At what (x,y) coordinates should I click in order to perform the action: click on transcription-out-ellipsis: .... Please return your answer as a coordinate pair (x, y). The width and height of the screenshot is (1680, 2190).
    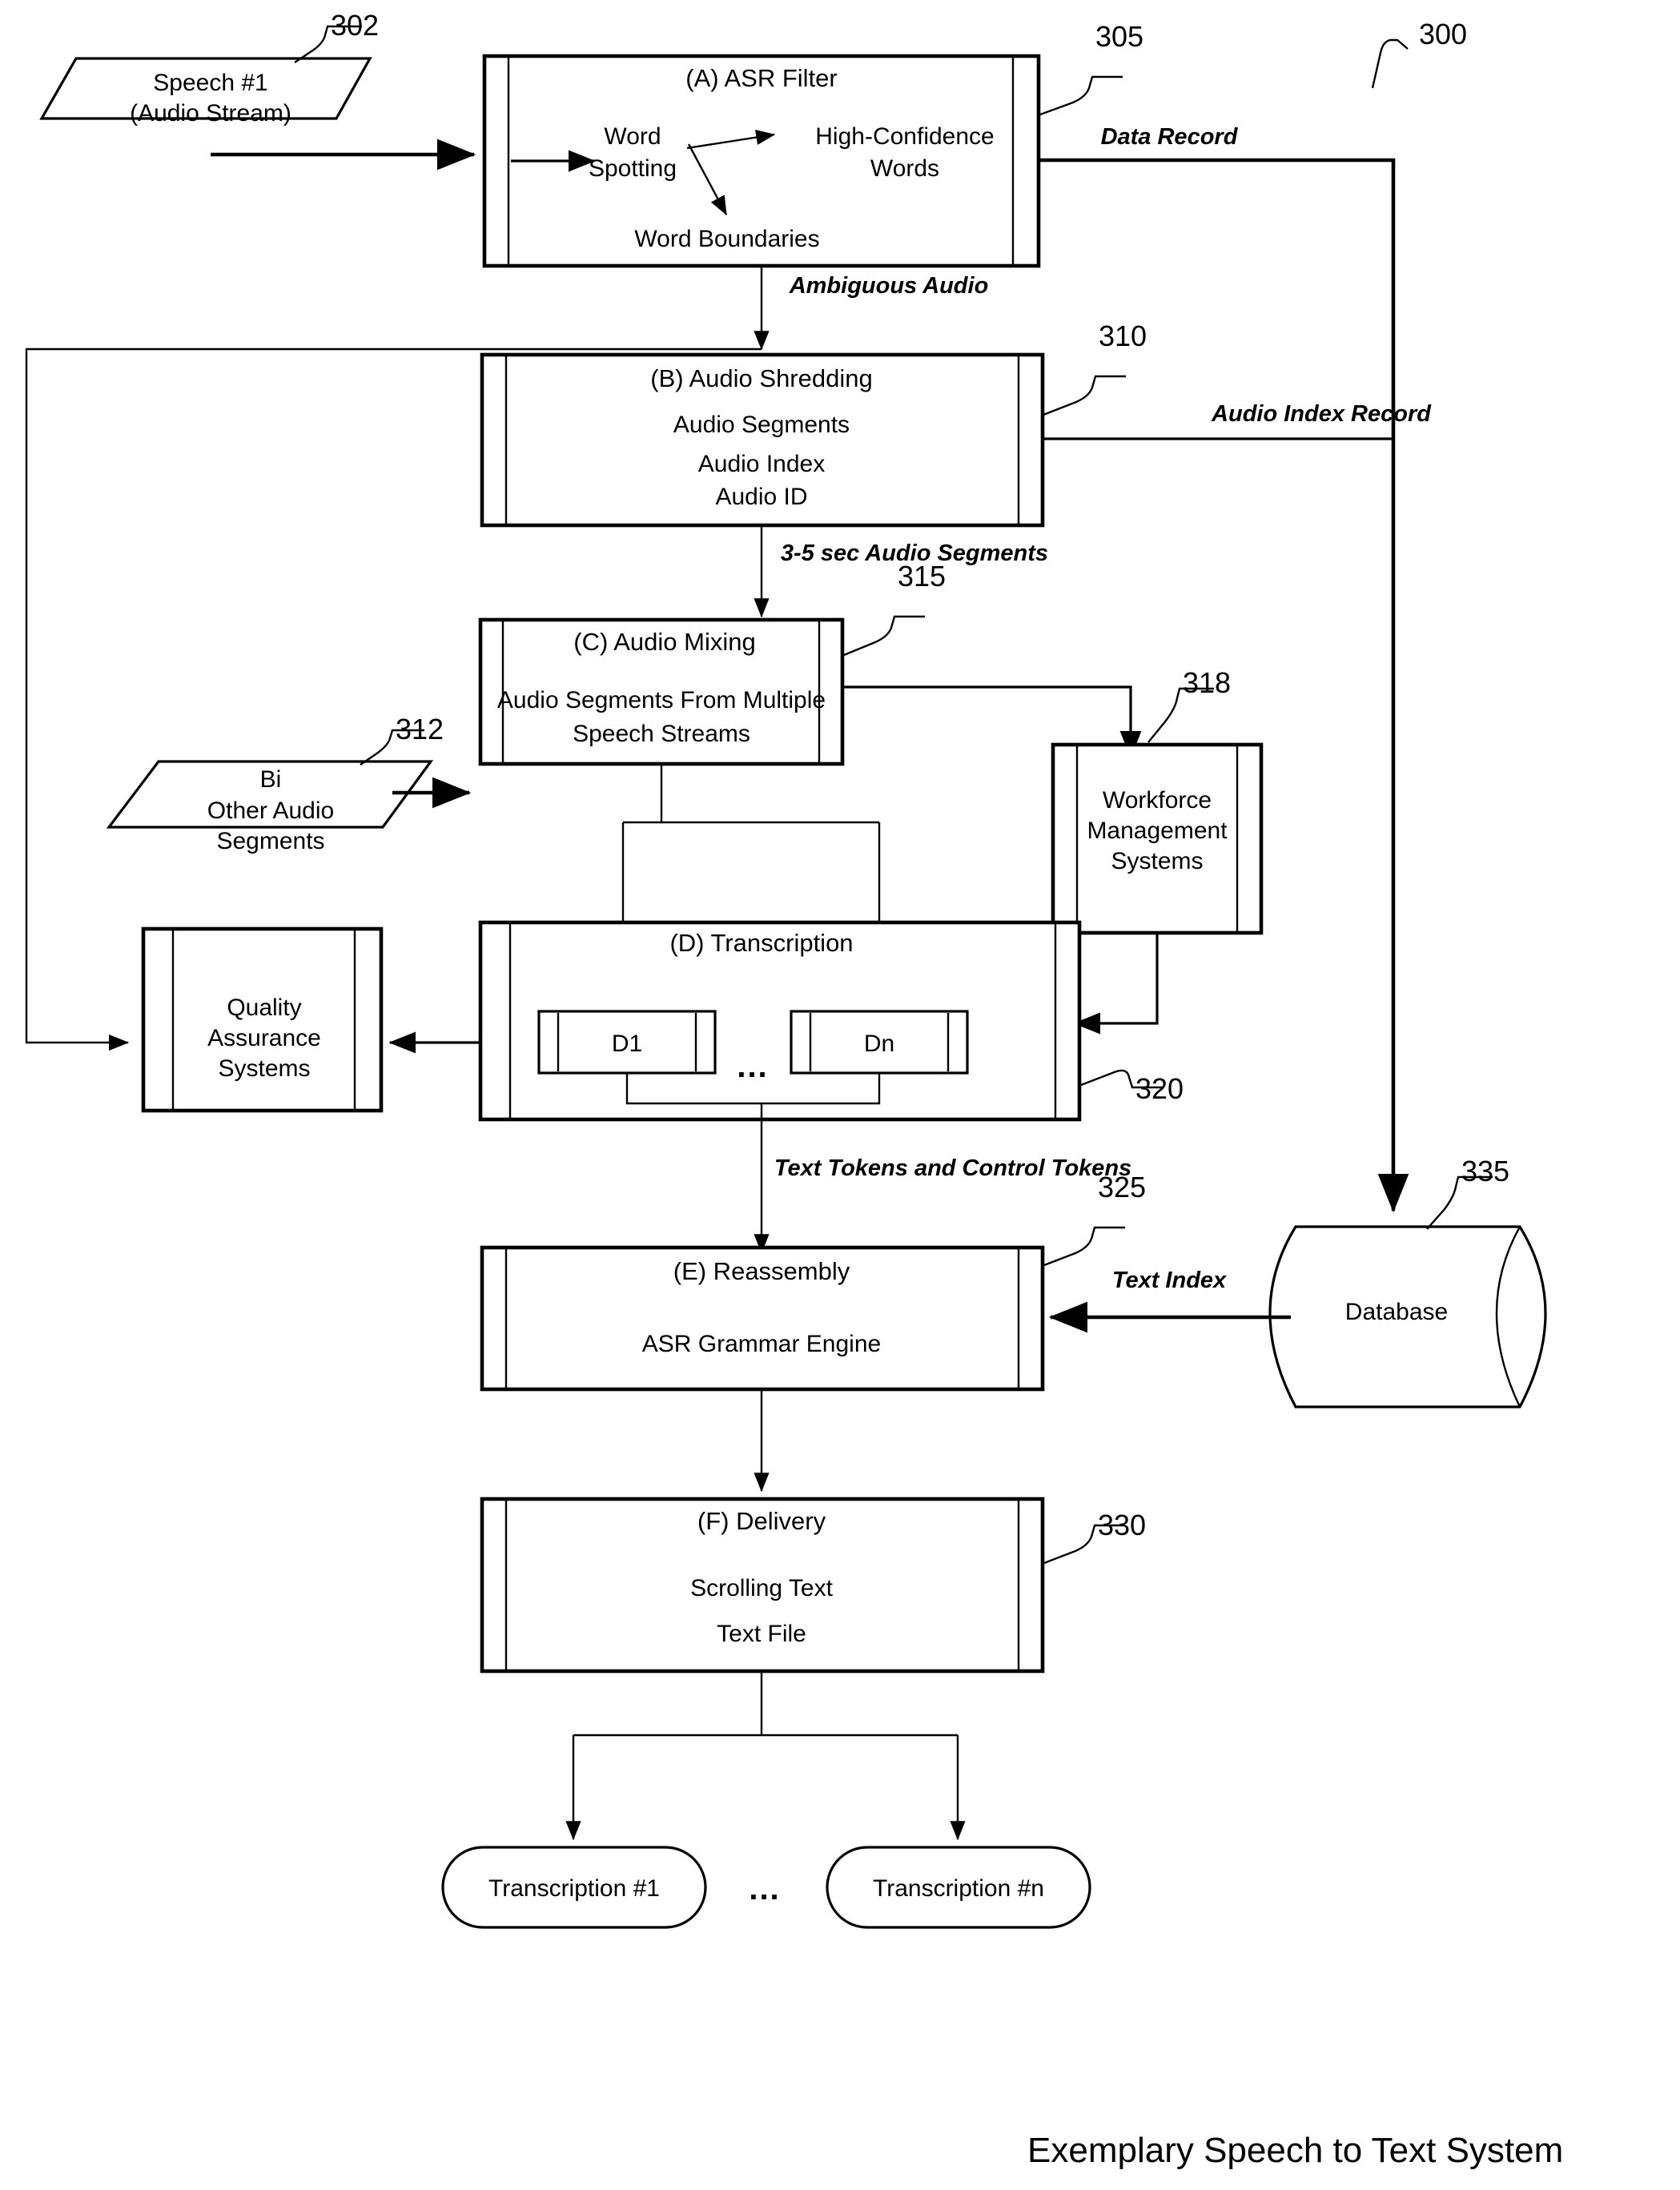
    Looking at the image, I should click on (764, 1889).